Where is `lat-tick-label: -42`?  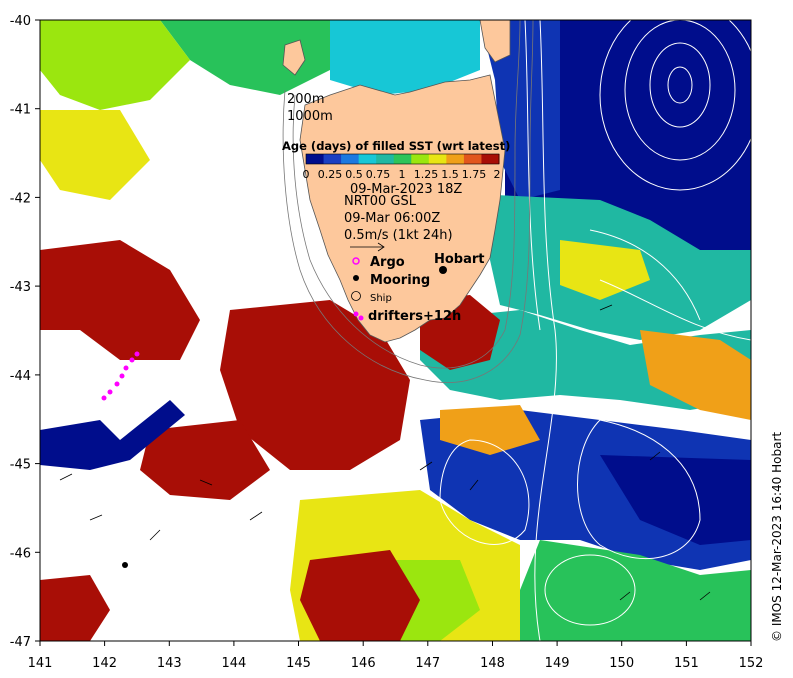
lat-tick-label: -42 is located at coordinates (20, 198).